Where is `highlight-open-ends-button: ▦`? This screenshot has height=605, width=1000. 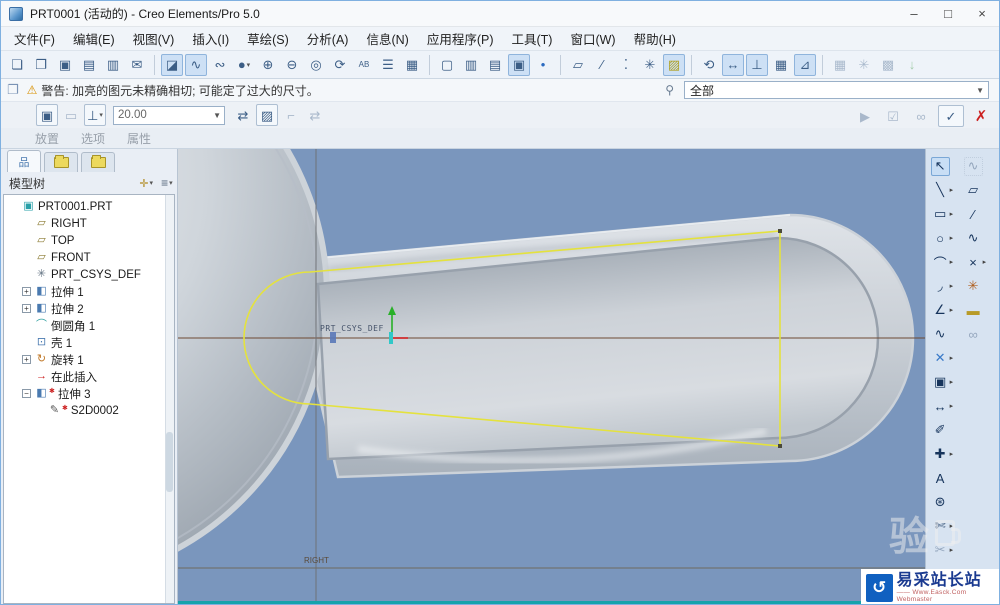 highlight-open-ends-button: ▦ is located at coordinates (840, 65).